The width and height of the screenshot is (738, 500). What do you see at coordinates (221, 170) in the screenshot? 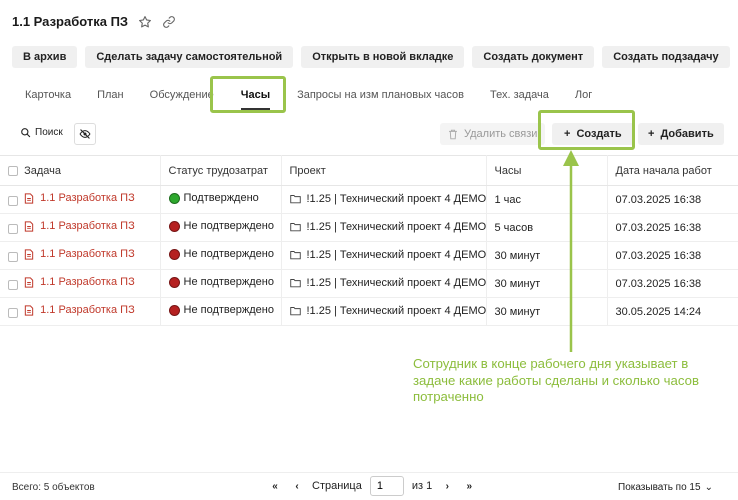
I see `column-header-status: Статус трудозатрат` at bounding box center [221, 170].